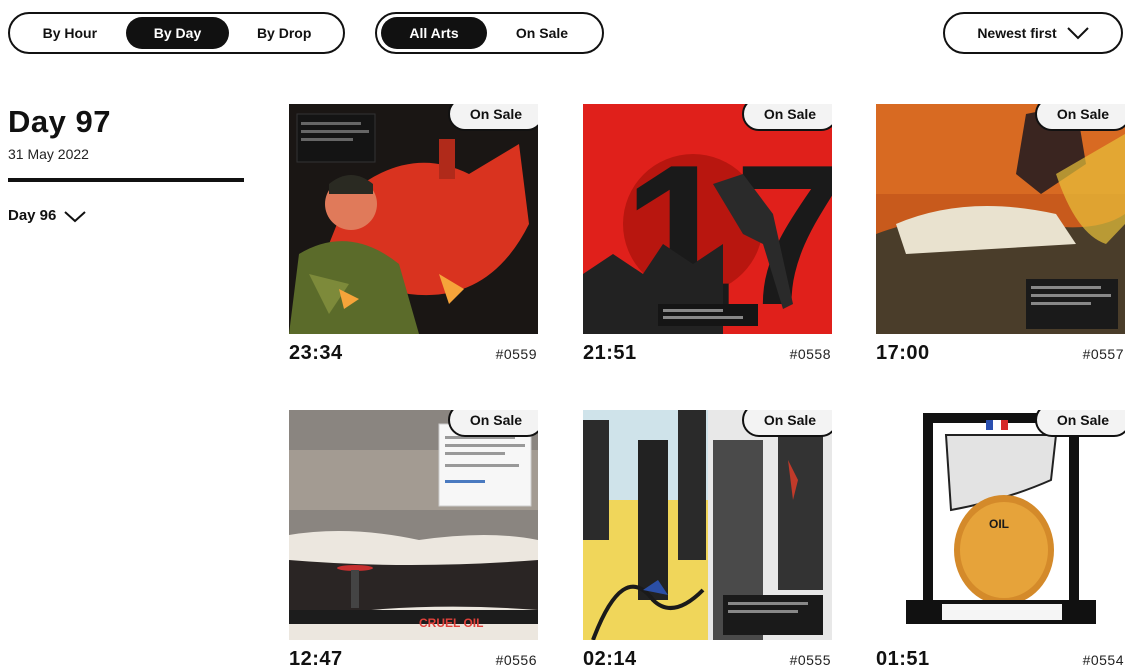 This screenshot has height=669, width=1131. I want to click on card-time: 23:34, so click(316, 353).